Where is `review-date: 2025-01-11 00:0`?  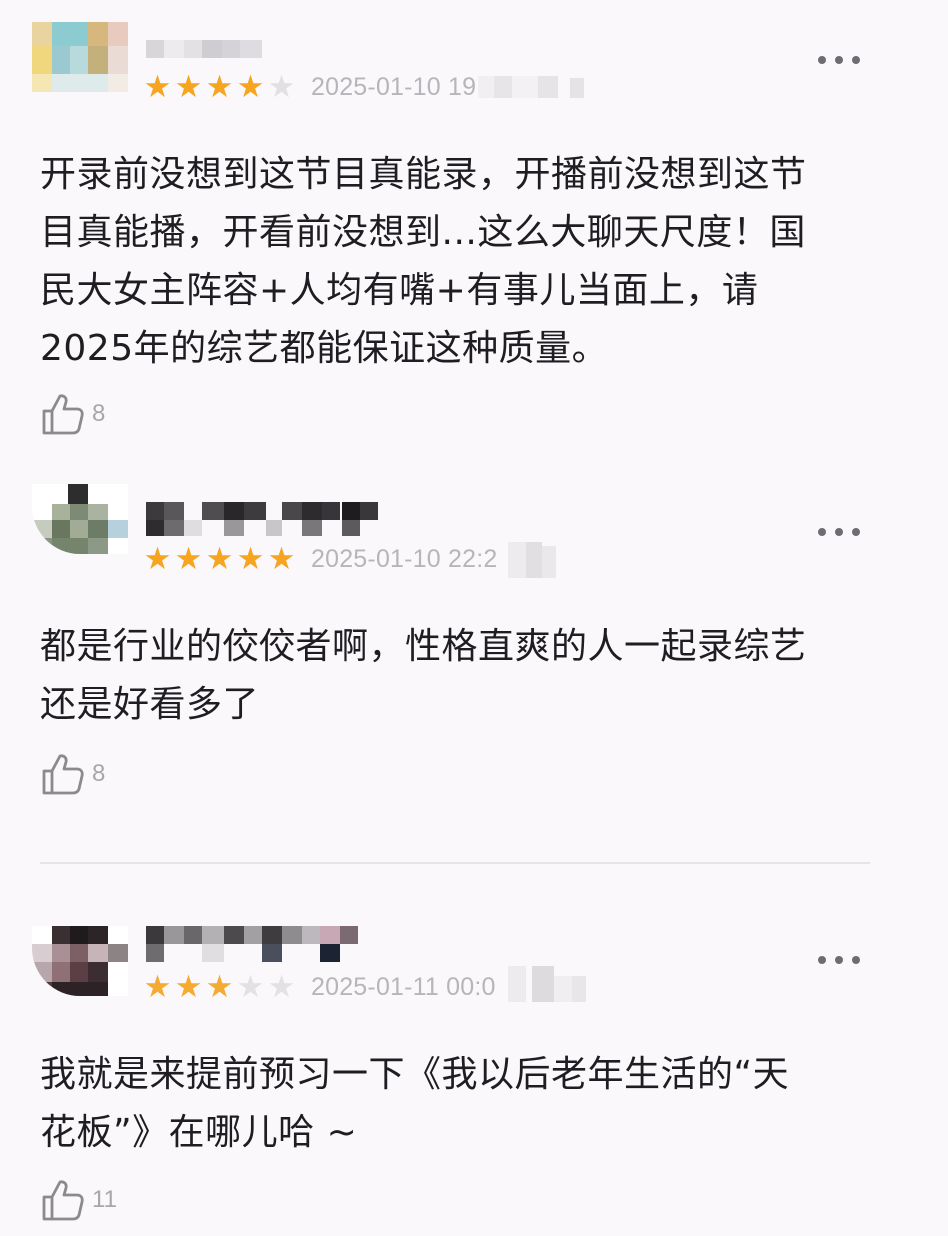 review-date: 2025-01-11 00:0 is located at coordinates (403, 987).